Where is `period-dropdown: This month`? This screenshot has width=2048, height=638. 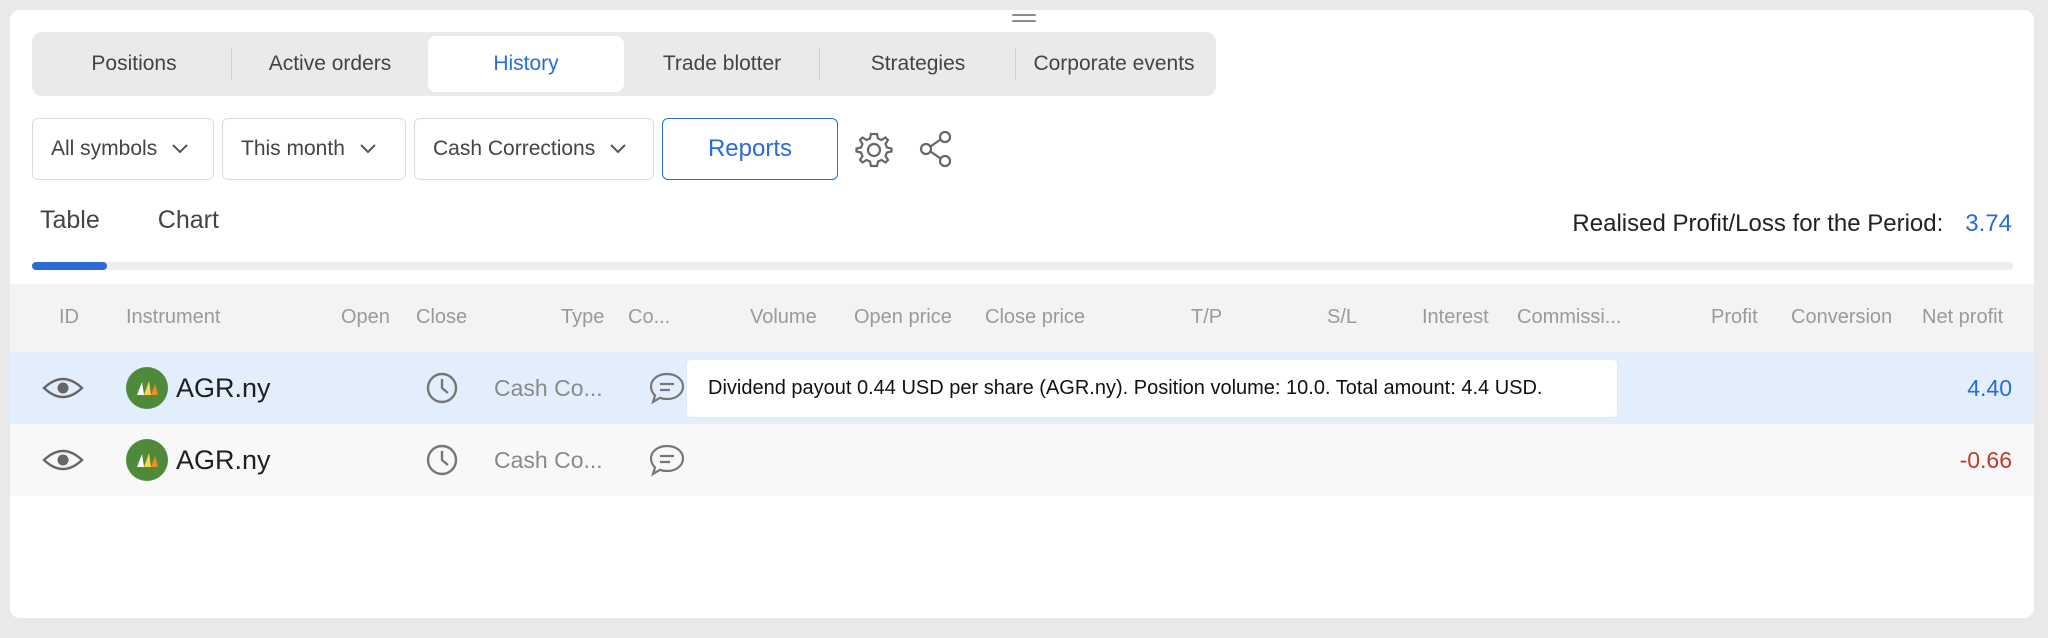 period-dropdown: This month is located at coordinates (314, 149).